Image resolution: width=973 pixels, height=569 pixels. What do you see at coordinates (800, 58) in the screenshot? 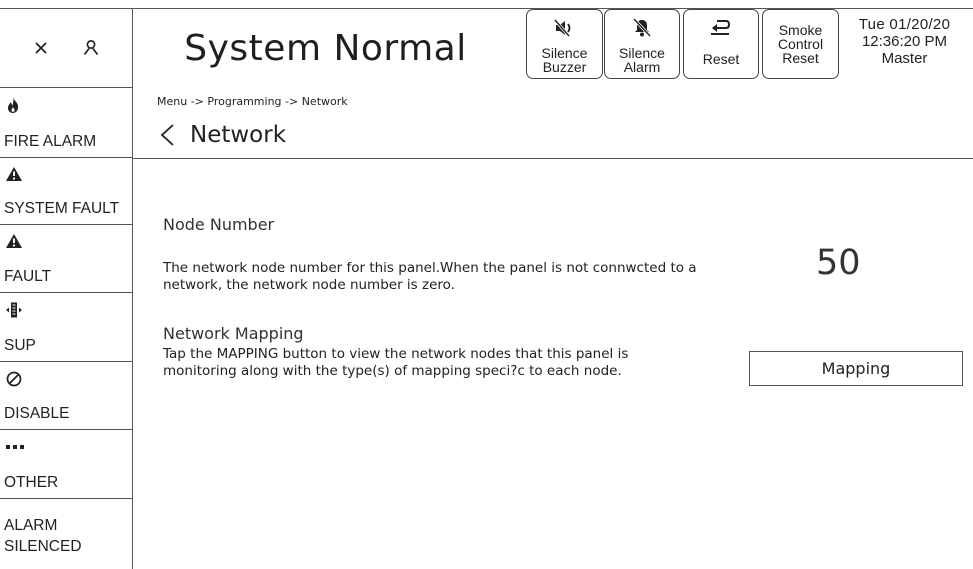
I see `smoke-control-line3: Reset` at bounding box center [800, 58].